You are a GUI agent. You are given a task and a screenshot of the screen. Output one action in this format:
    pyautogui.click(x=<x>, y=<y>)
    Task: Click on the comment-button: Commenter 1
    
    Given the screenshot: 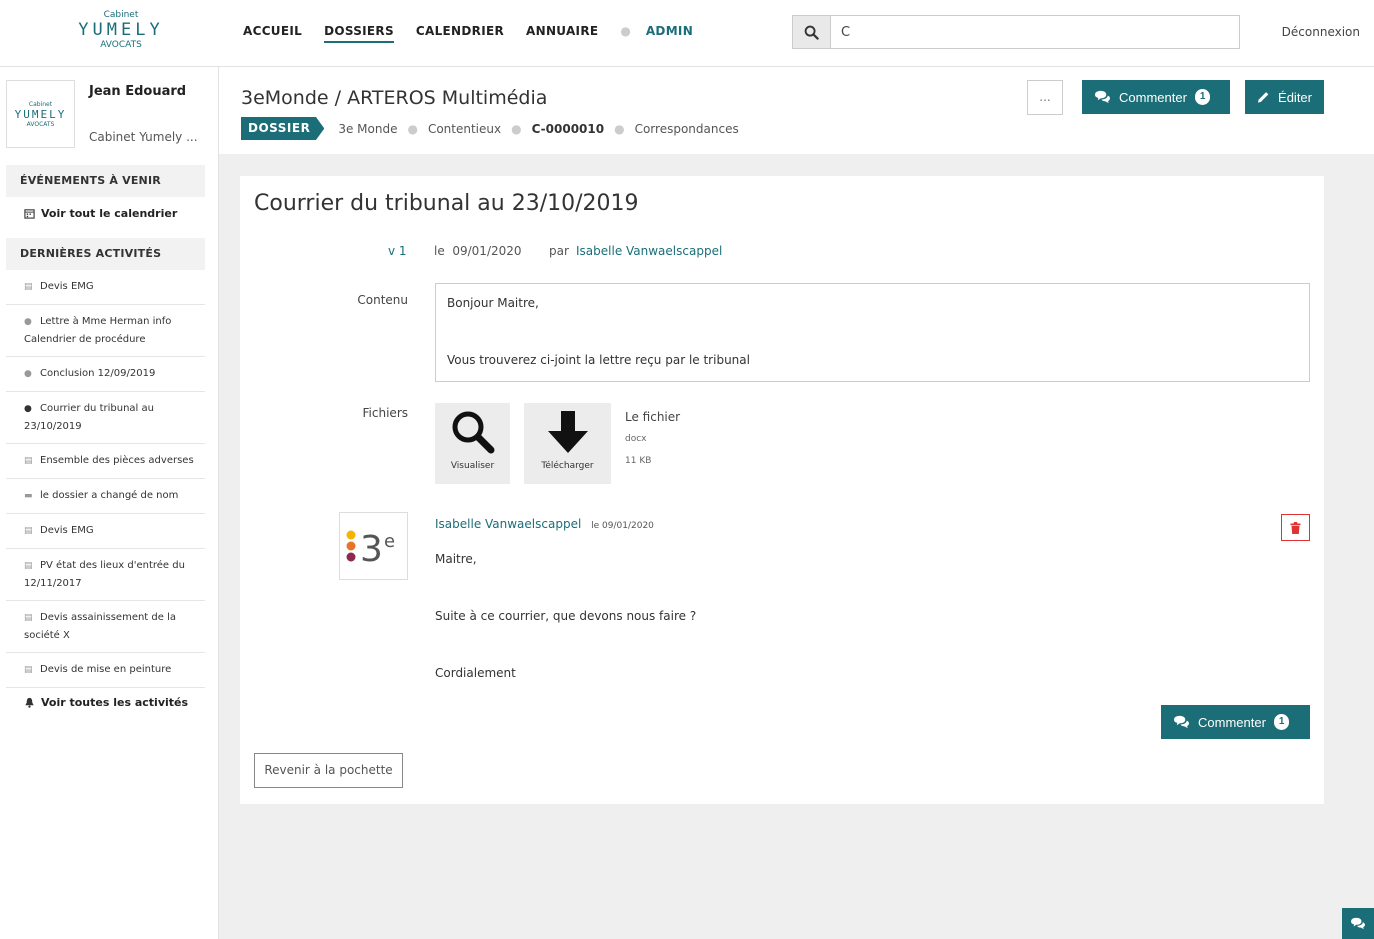 What is the action you would take?
    pyautogui.click(x=1156, y=97)
    